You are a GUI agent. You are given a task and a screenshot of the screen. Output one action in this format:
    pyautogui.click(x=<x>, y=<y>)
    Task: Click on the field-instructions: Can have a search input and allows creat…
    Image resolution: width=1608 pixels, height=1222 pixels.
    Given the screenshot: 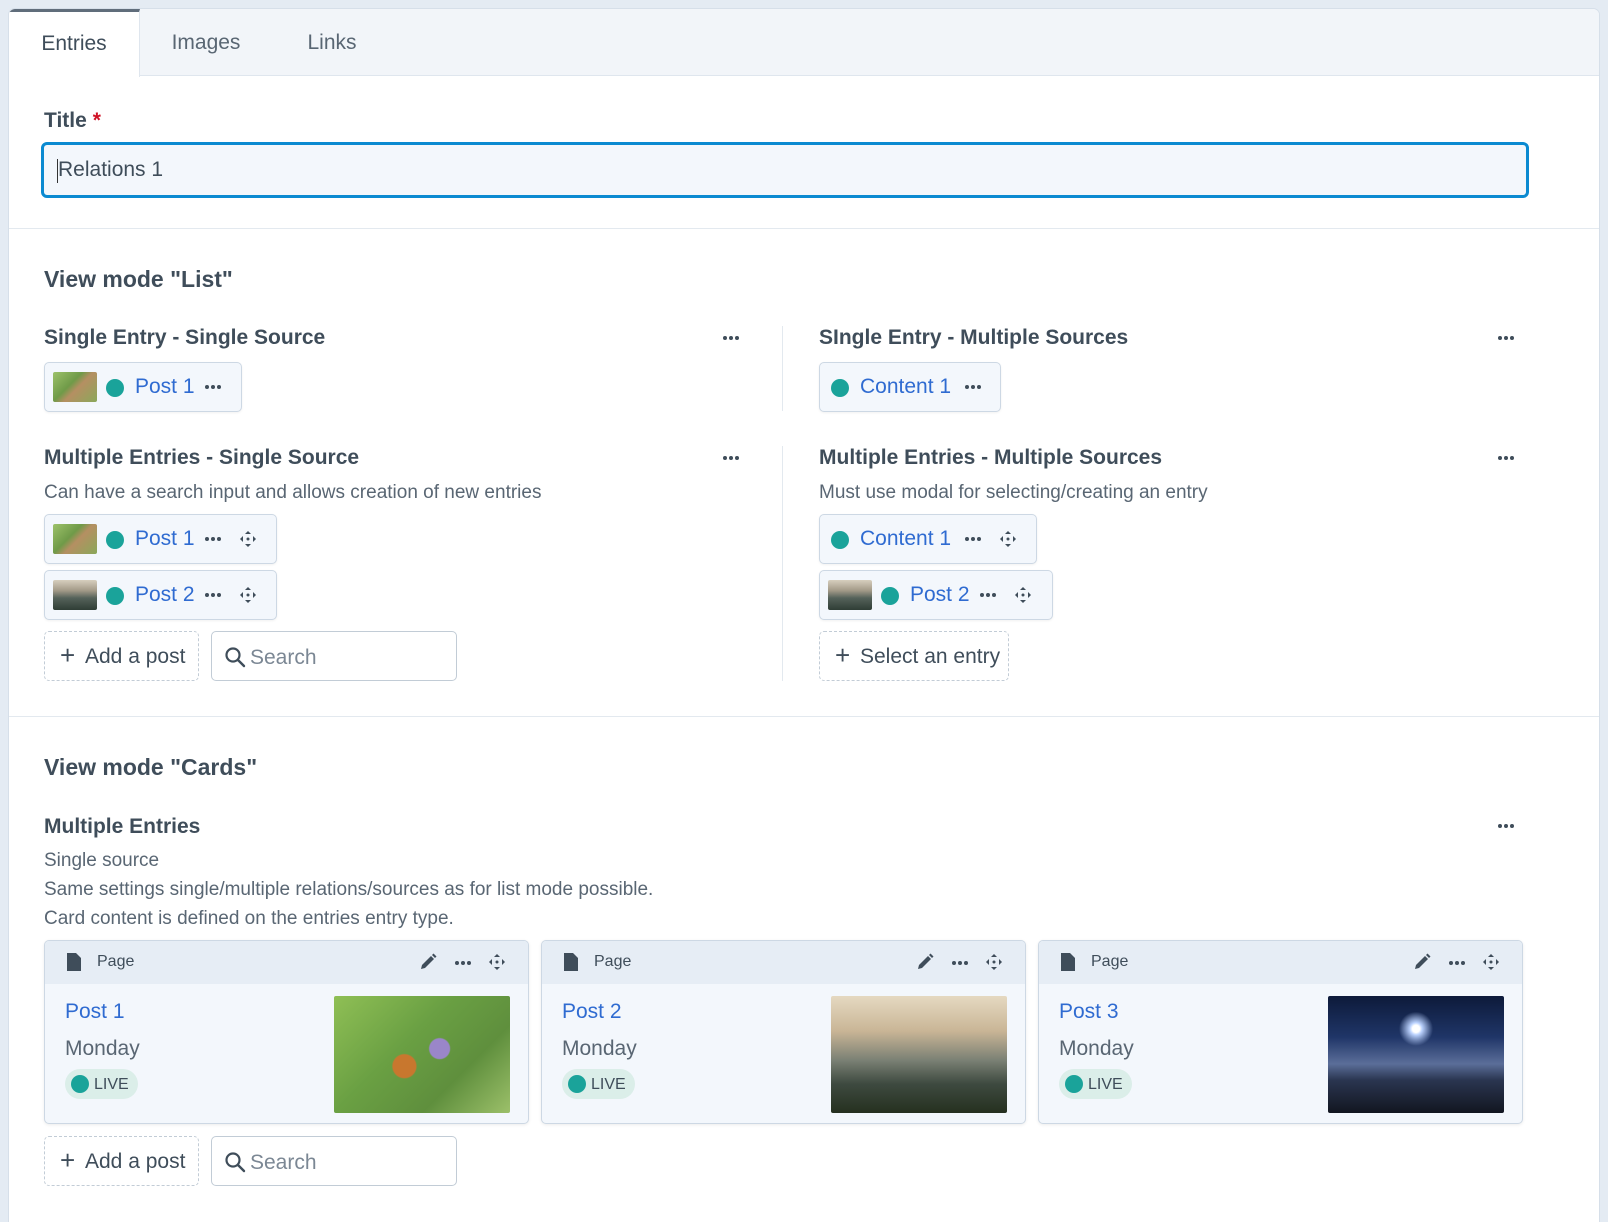 What is the action you would take?
    pyautogui.click(x=293, y=492)
    